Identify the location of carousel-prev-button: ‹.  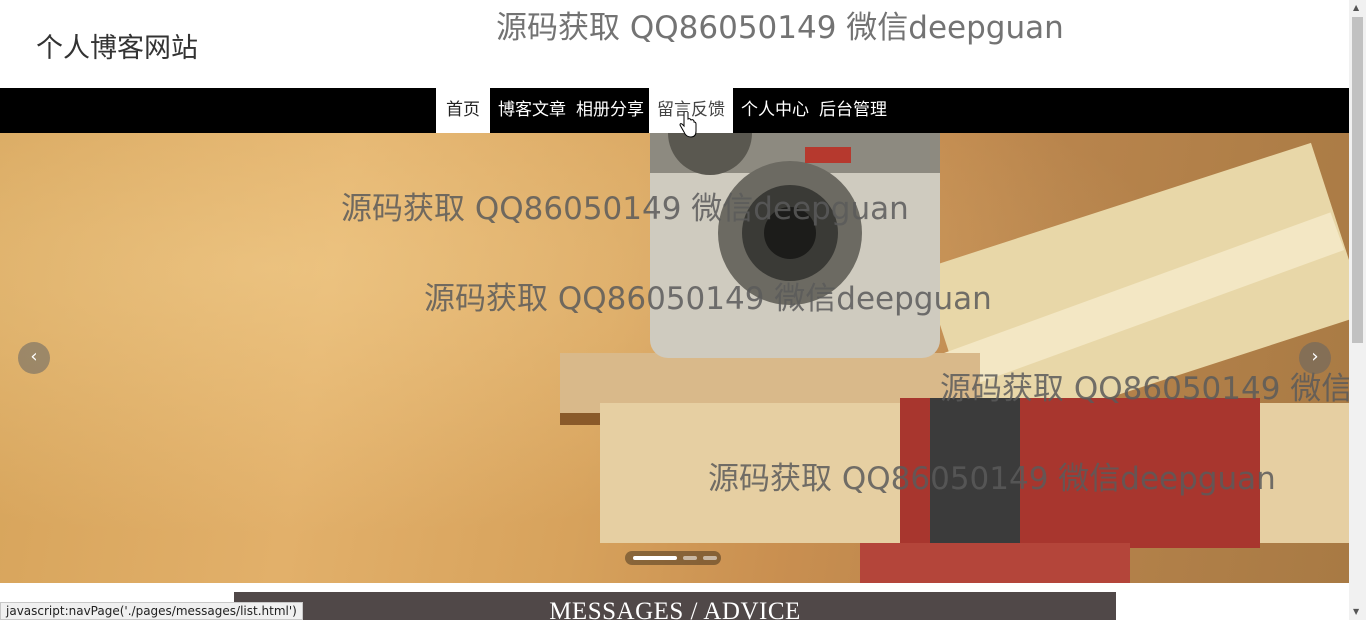
(34, 358).